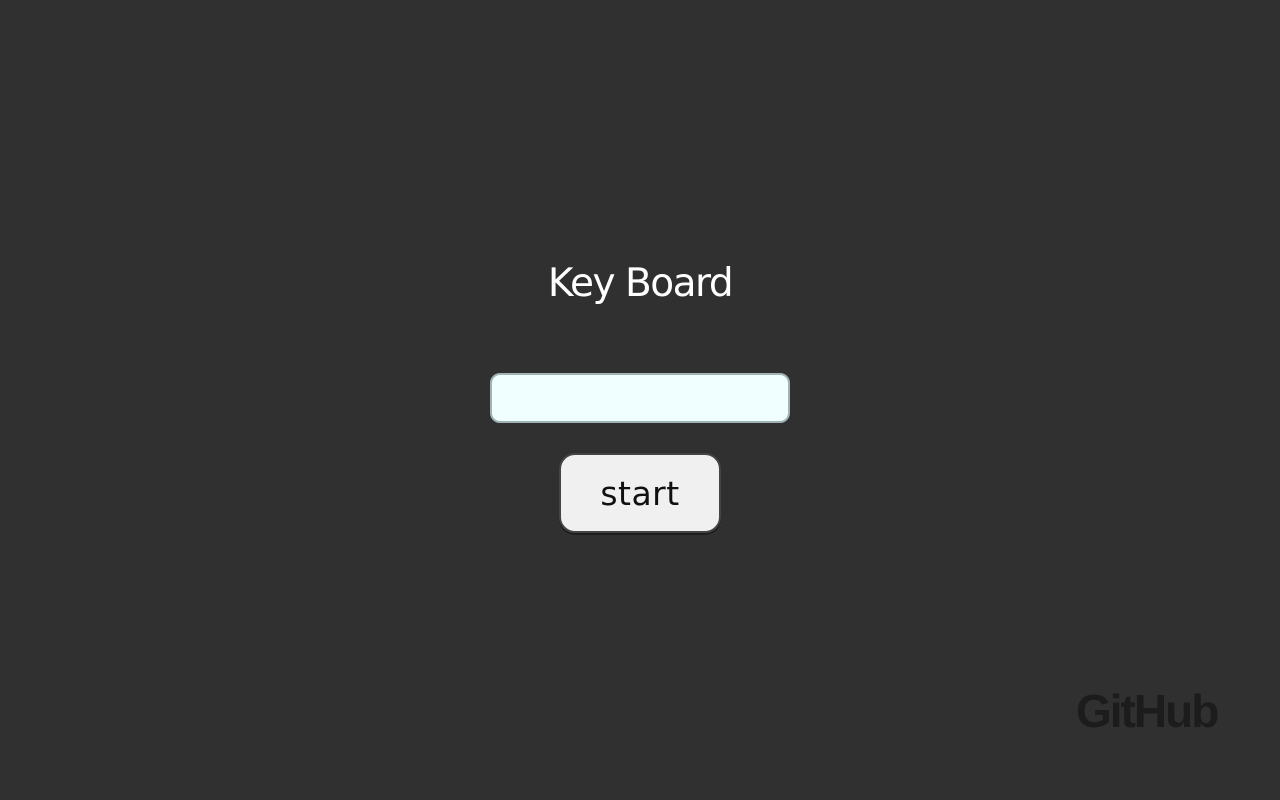 This screenshot has height=800, width=1280. What do you see at coordinates (1147, 711) in the screenshot?
I see `github-logo-link: GitHub` at bounding box center [1147, 711].